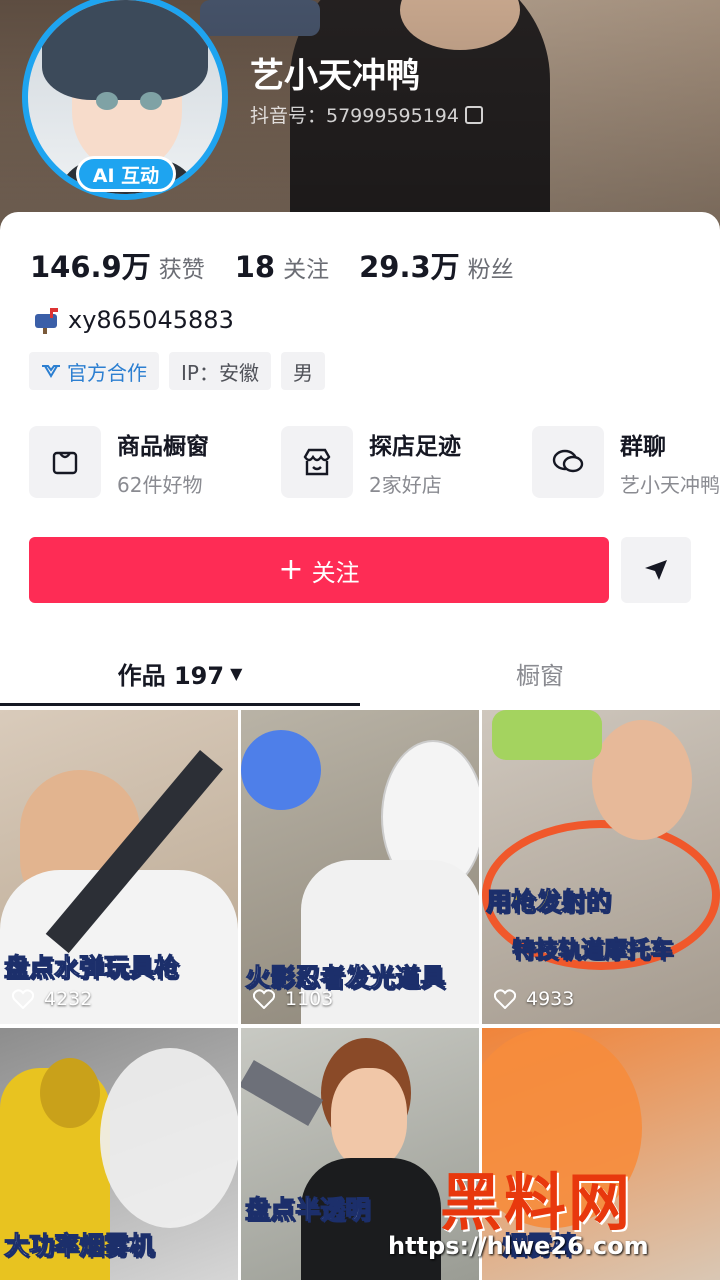  I want to click on tag-ip-label: IP：安徽, so click(220, 372).